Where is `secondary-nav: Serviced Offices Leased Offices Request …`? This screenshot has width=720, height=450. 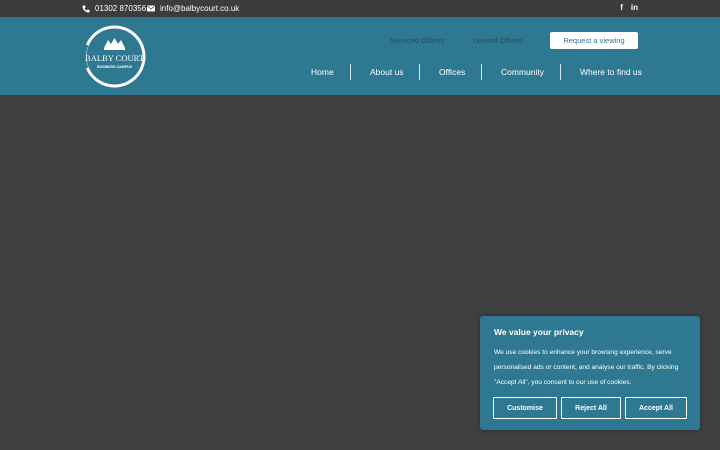
secondary-nav: Serviced Offices Leased Offices Request … is located at coordinates (360, 40).